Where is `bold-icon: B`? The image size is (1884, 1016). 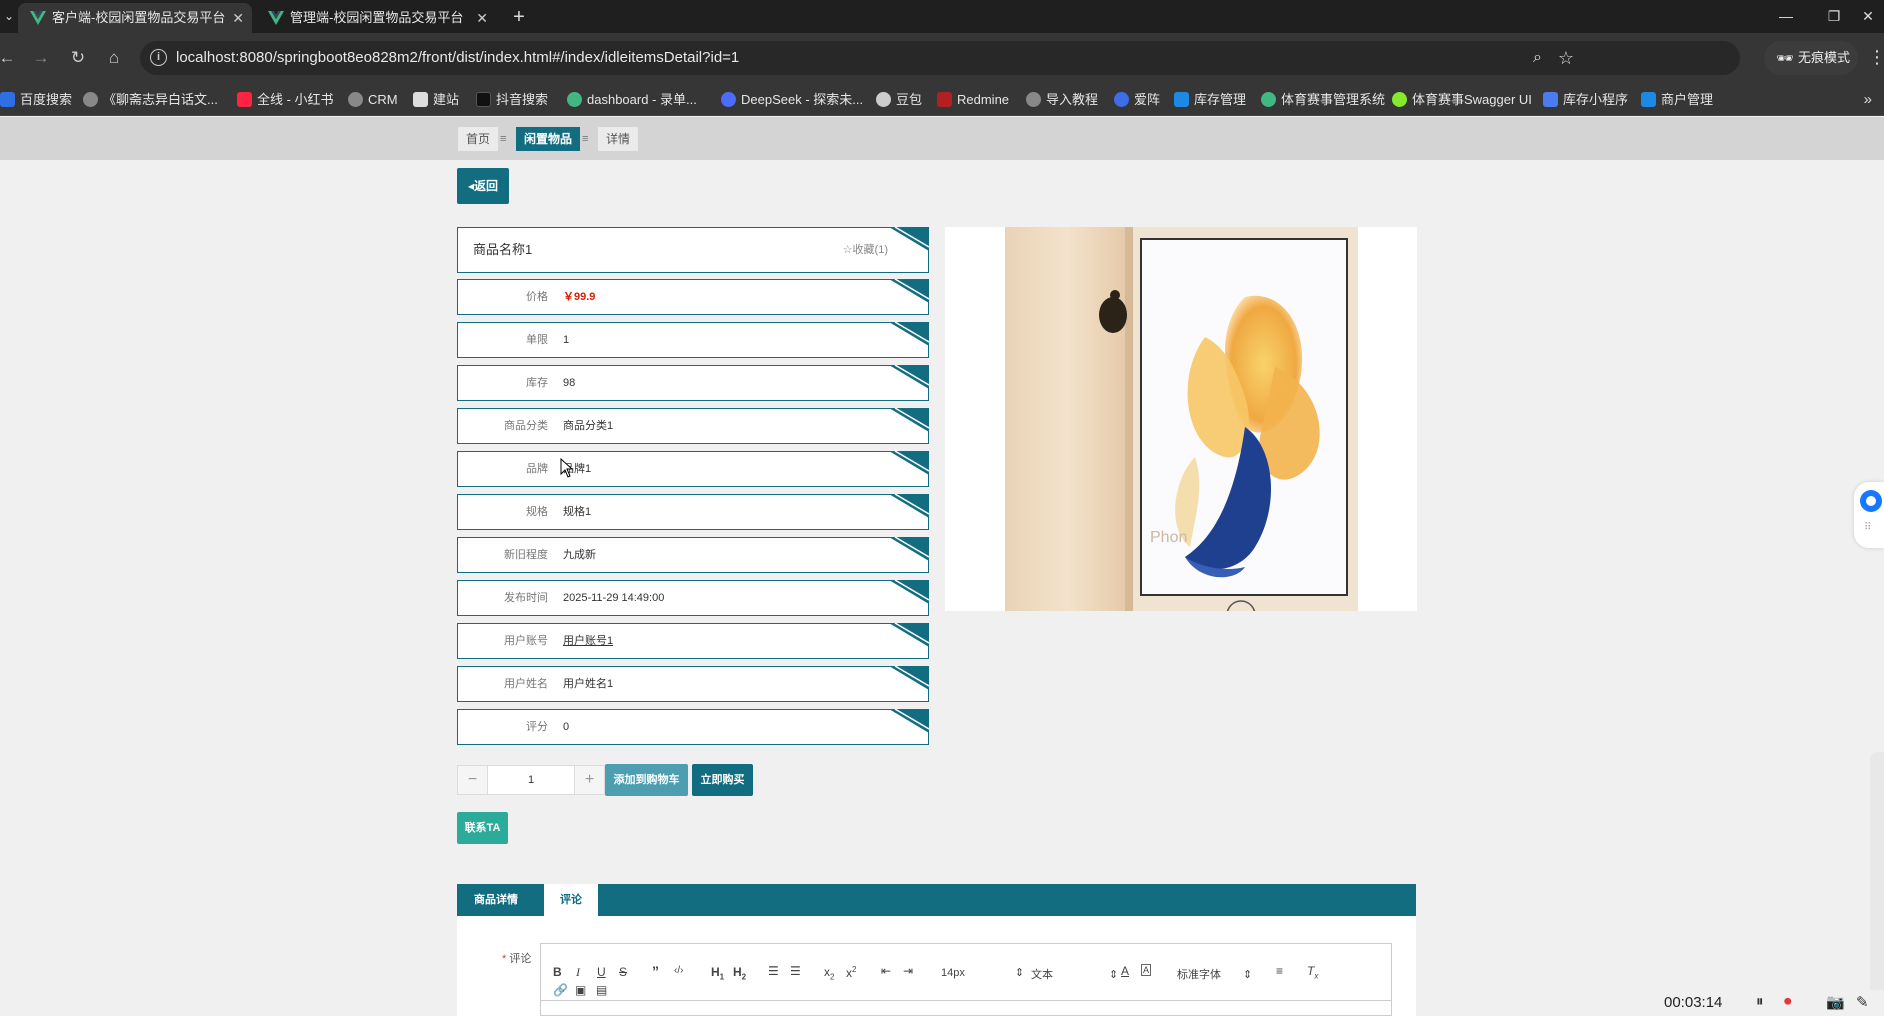 bold-icon: B is located at coordinates (557, 972).